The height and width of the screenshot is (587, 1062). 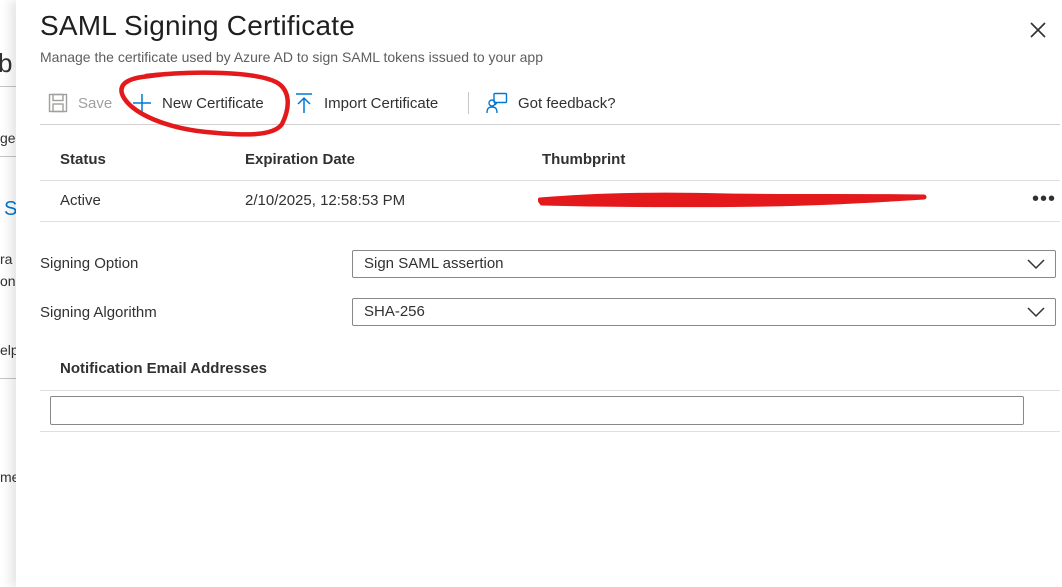 I want to click on notification-email-row, so click(x=550, y=411).